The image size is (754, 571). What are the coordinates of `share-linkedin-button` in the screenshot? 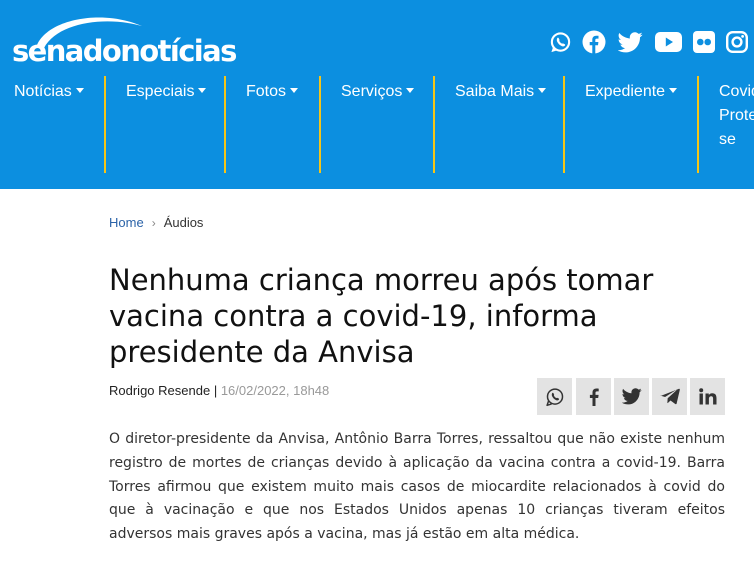 It's located at (707, 396).